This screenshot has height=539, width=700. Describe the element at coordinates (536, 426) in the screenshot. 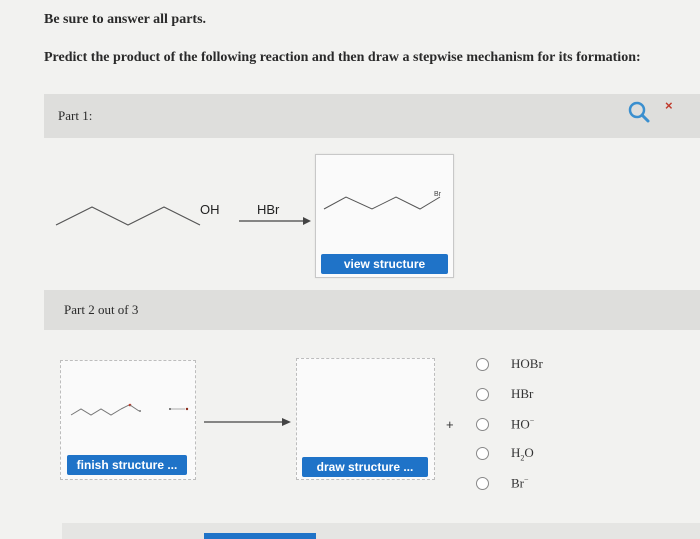

I see `option-hydroxide: HO−` at that location.